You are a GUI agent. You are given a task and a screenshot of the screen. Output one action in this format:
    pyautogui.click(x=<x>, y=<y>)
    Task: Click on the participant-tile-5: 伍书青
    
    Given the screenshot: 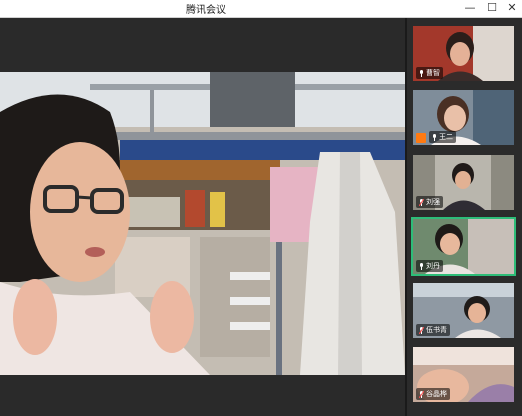 What is the action you would take?
    pyautogui.click(x=463, y=310)
    